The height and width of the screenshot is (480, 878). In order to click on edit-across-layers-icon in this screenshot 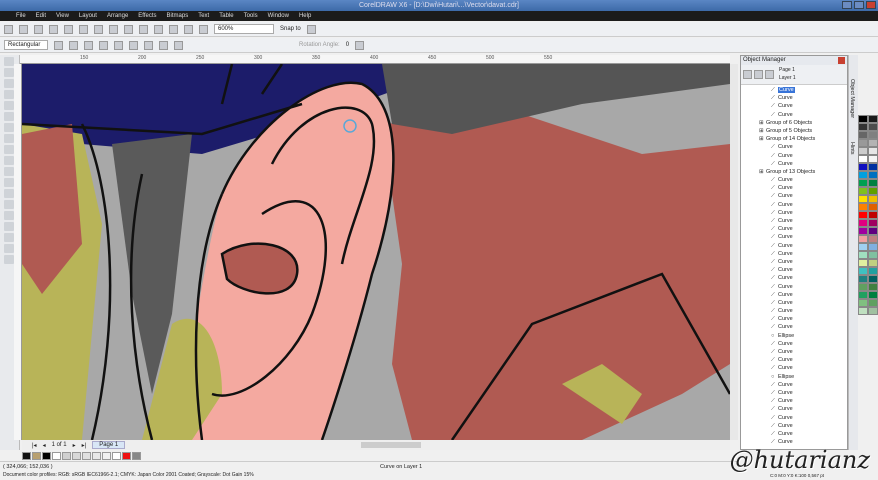, I will do `click(758, 74)`.